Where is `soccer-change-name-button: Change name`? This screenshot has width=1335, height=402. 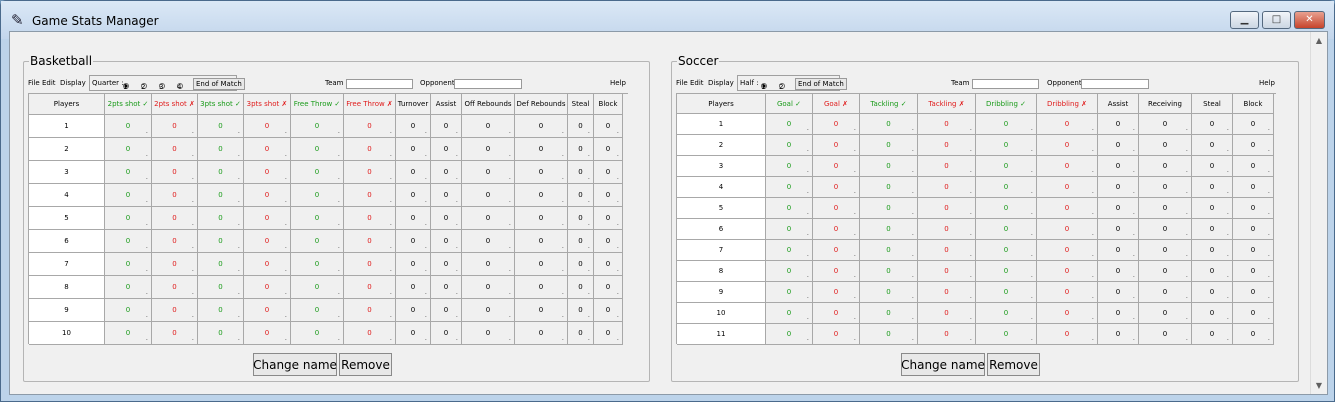 soccer-change-name-button: Change name is located at coordinates (943, 364).